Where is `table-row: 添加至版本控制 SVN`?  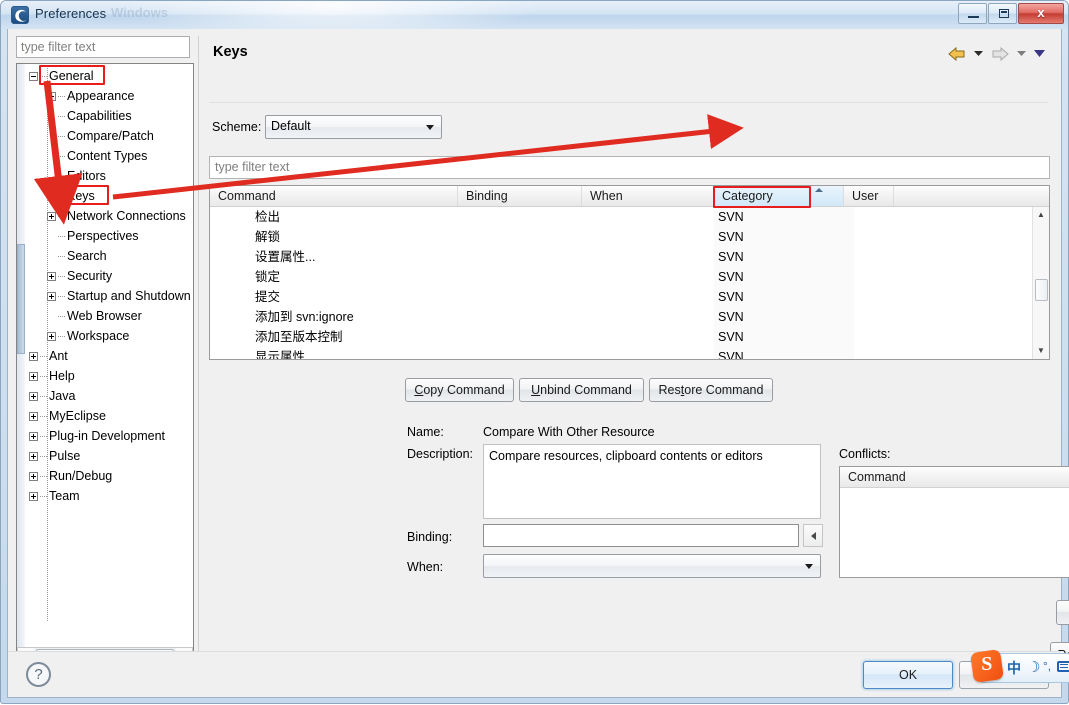
table-row: 添加至版本控制 SVN is located at coordinates (621, 337).